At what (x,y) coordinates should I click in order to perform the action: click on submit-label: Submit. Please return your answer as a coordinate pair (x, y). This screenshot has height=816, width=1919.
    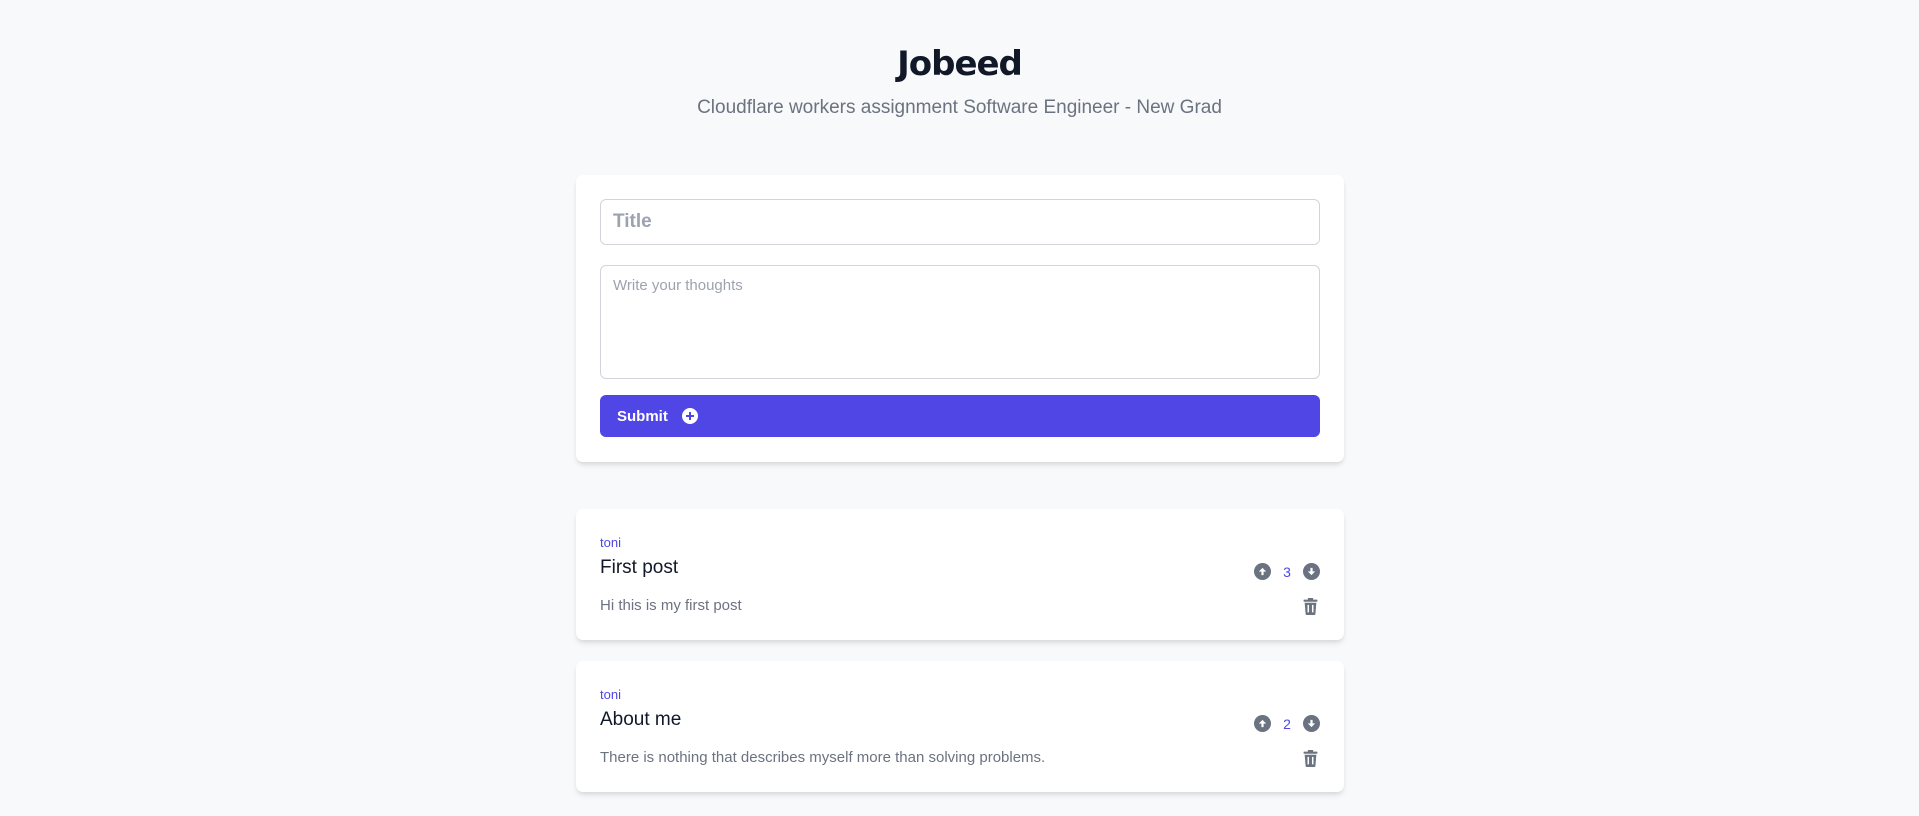
    Looking at the image, I should click on (642, 416).